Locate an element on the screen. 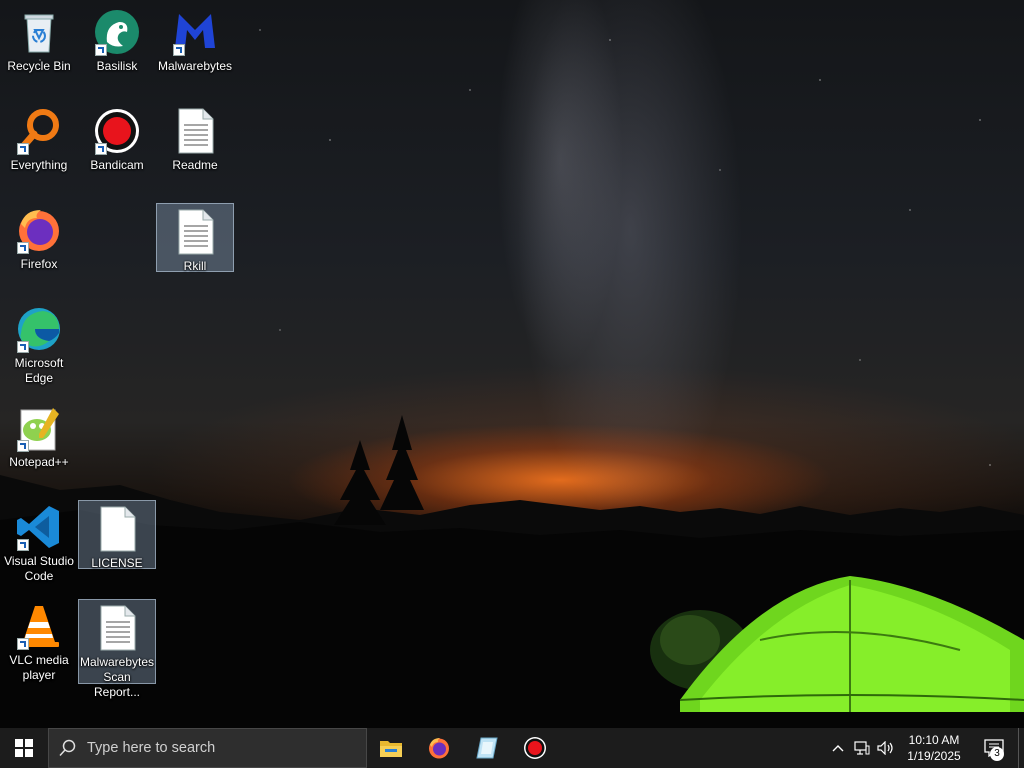 The image size is (1024, 768). desktop-icon-recycle-bin: Recycle Bin is located at coordinates (39, 39).